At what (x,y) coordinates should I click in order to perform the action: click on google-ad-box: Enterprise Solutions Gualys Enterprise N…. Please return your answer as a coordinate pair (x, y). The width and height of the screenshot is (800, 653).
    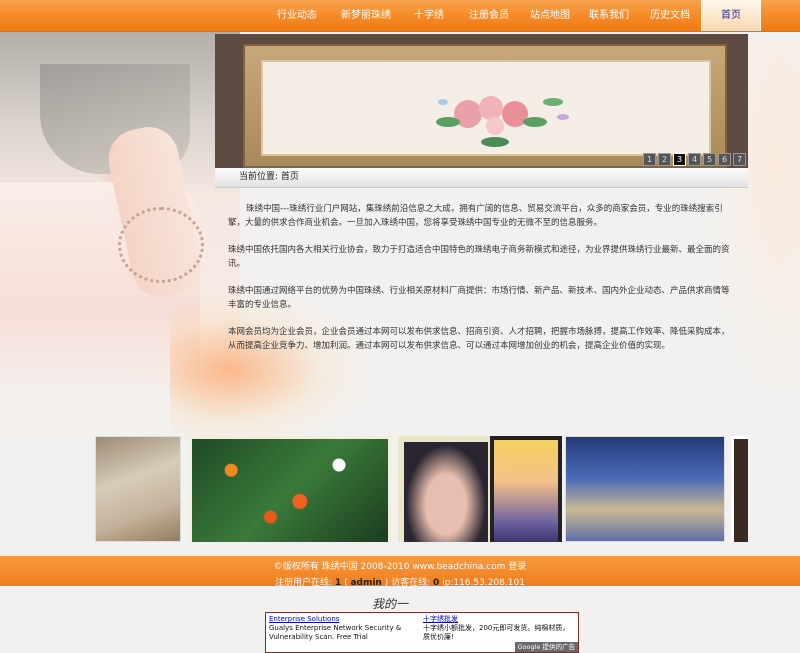
    Looking at the image, I should click on (422, 632).